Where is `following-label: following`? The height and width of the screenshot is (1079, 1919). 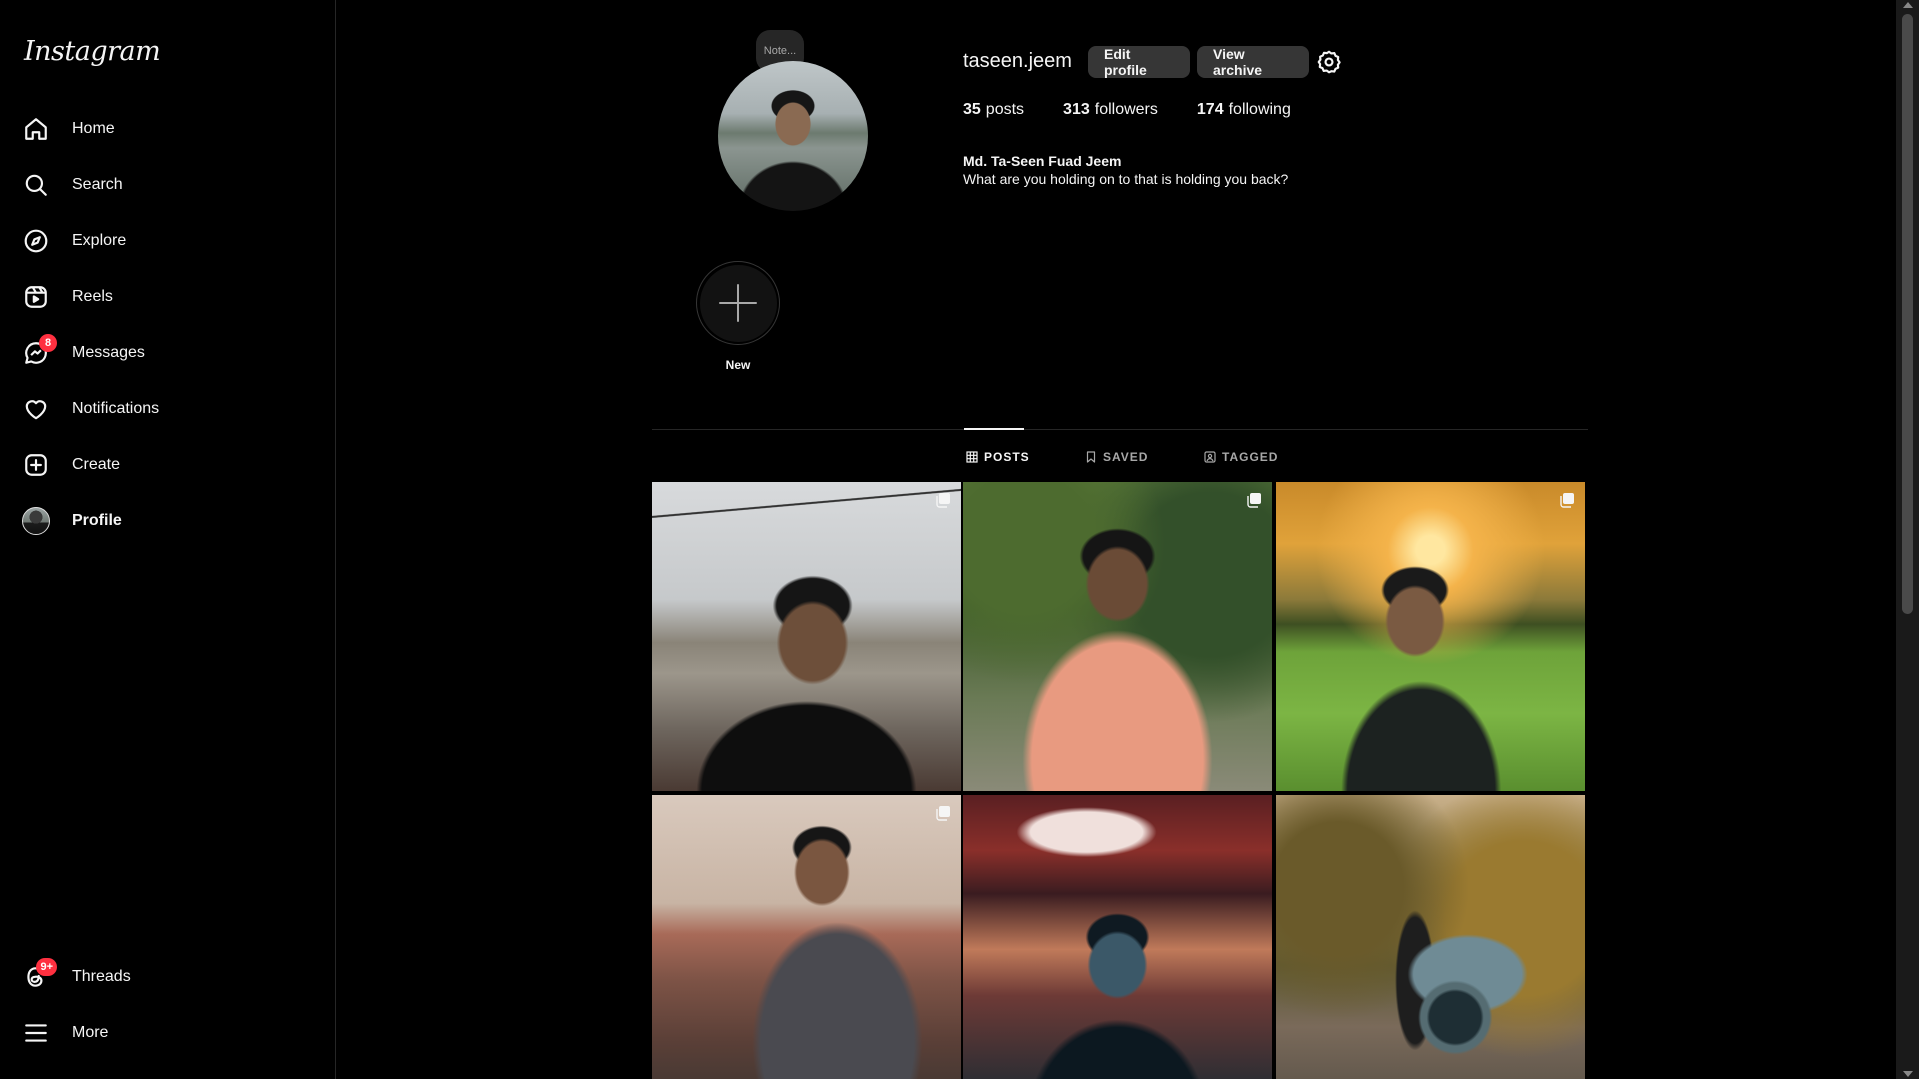 following-label: following is located at coordinates (1259, 109).